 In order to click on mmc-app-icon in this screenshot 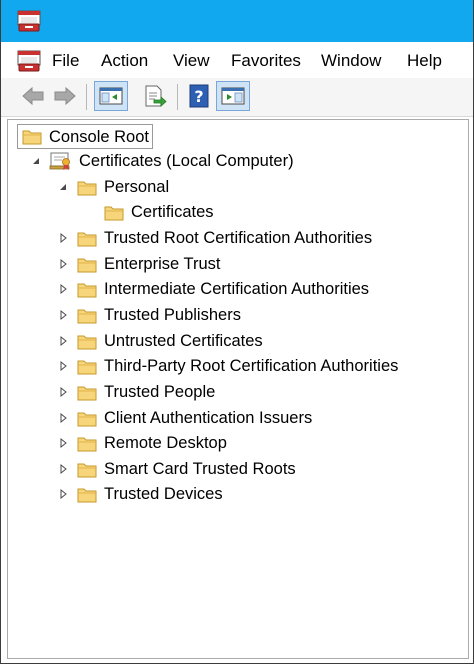, I will do `click(29, 21)`.